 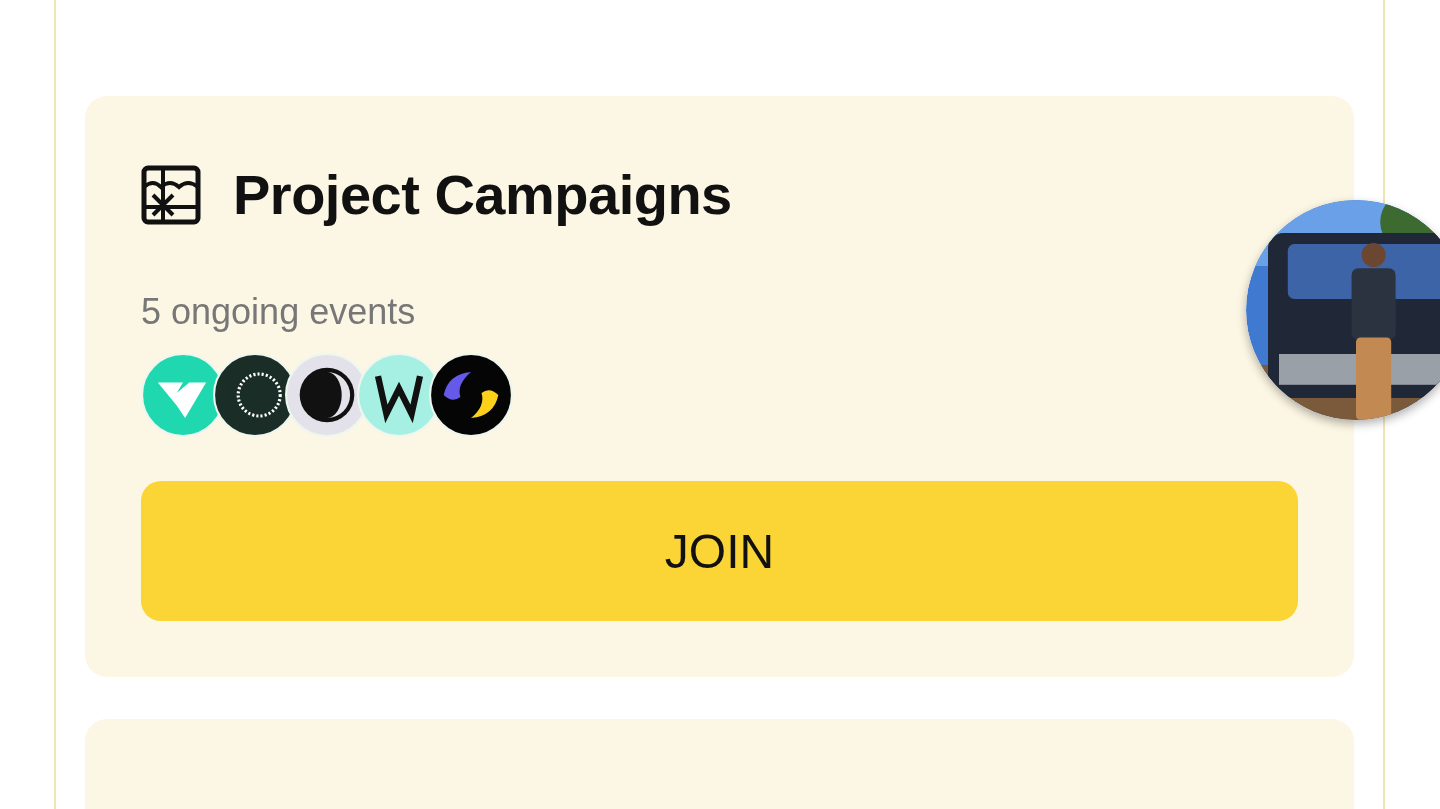 I want to click on card-title: Project Campaigns, so click(x=482, y=194).